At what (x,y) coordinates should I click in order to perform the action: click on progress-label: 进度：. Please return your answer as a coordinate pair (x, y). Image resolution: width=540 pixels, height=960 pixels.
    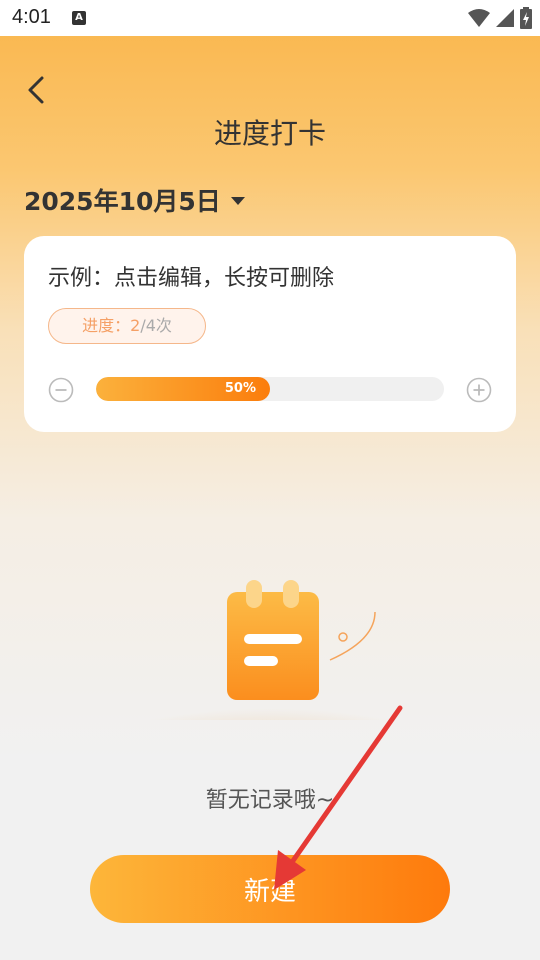
    Looking at the image, I should click on (106, 325).